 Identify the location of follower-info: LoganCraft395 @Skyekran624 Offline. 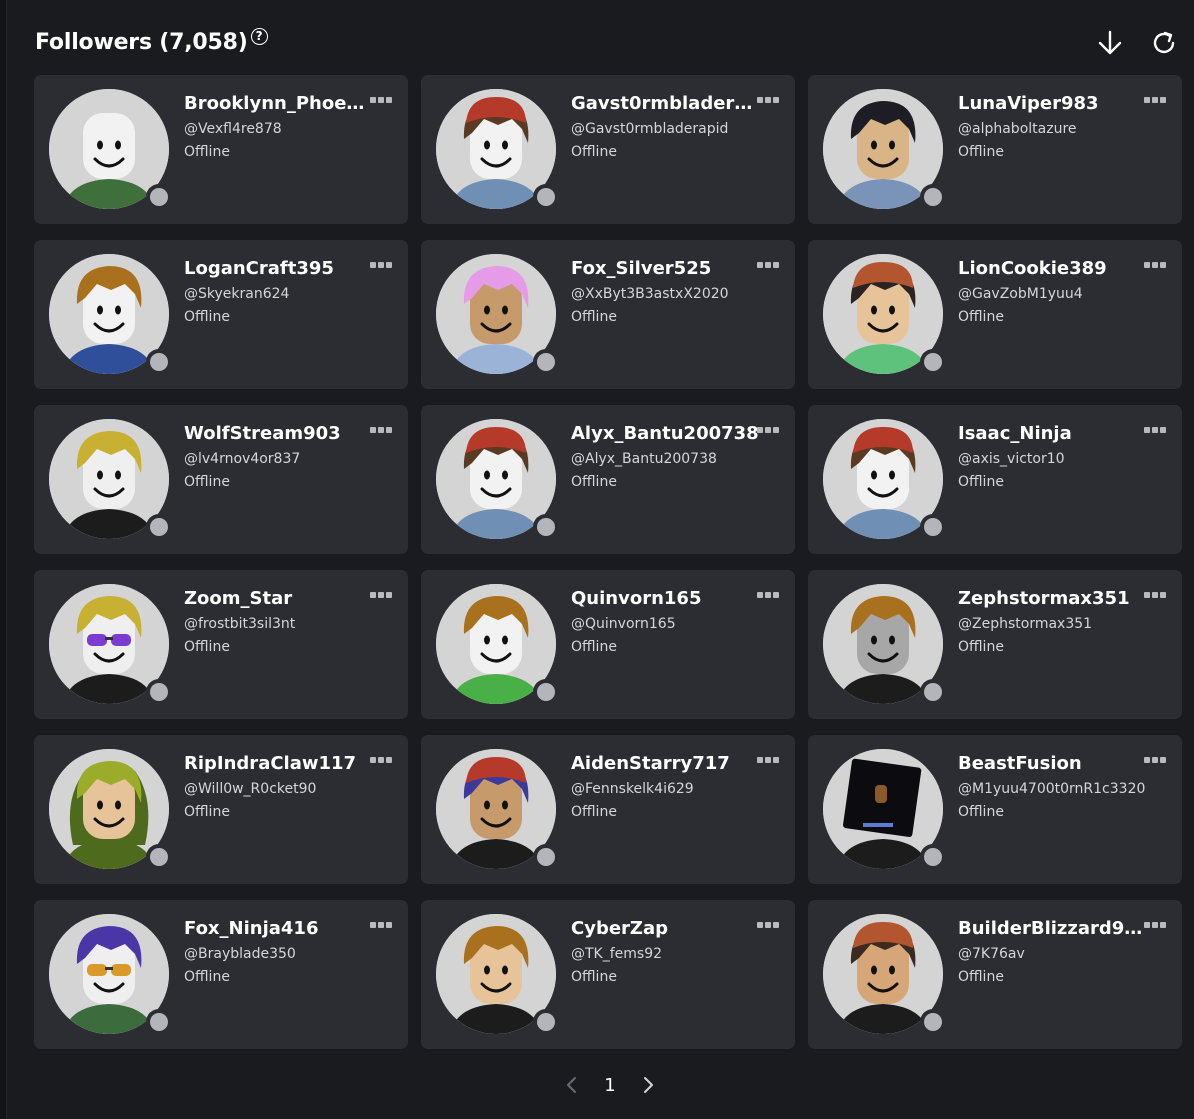
(279, 292).